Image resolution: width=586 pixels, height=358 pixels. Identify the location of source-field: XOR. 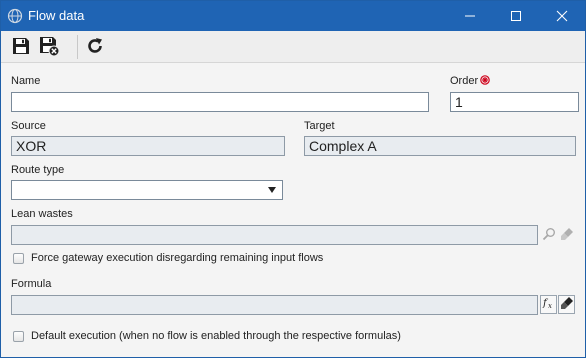
(148, 146).